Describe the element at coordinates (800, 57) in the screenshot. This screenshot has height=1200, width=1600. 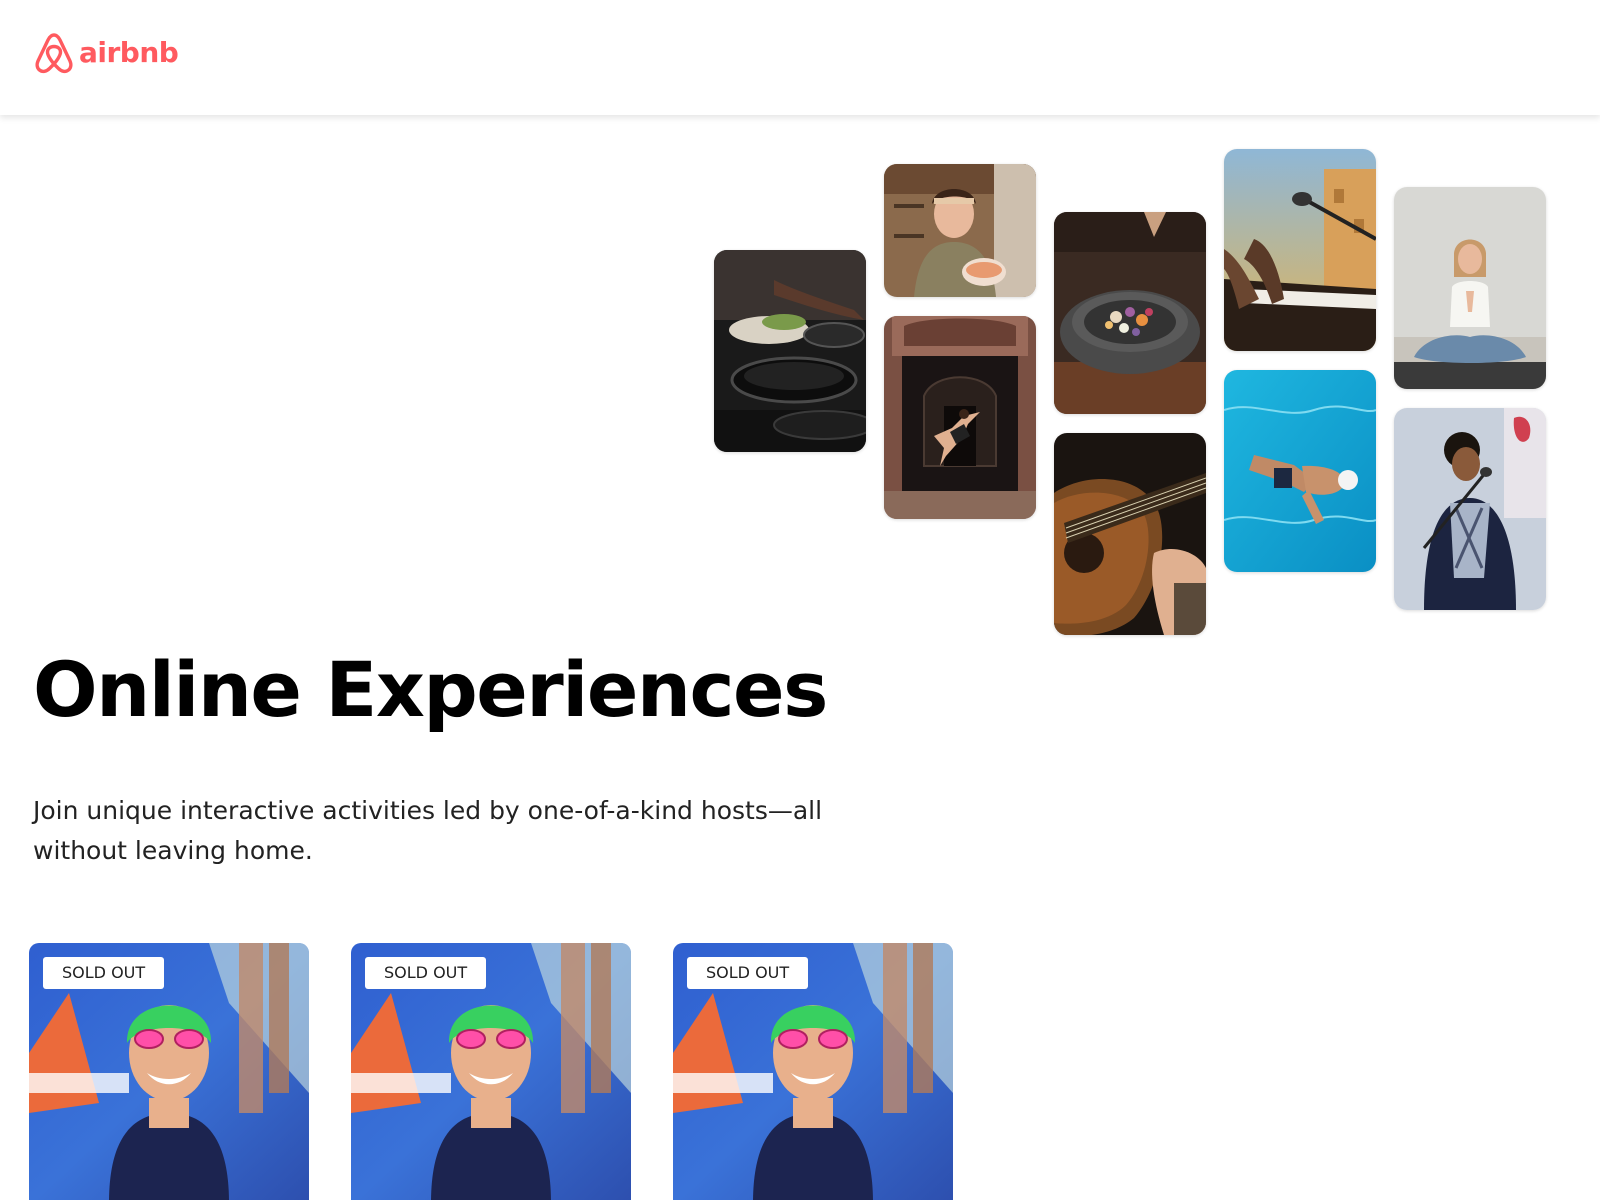
I see `top-navbar: airbnb` at that location.